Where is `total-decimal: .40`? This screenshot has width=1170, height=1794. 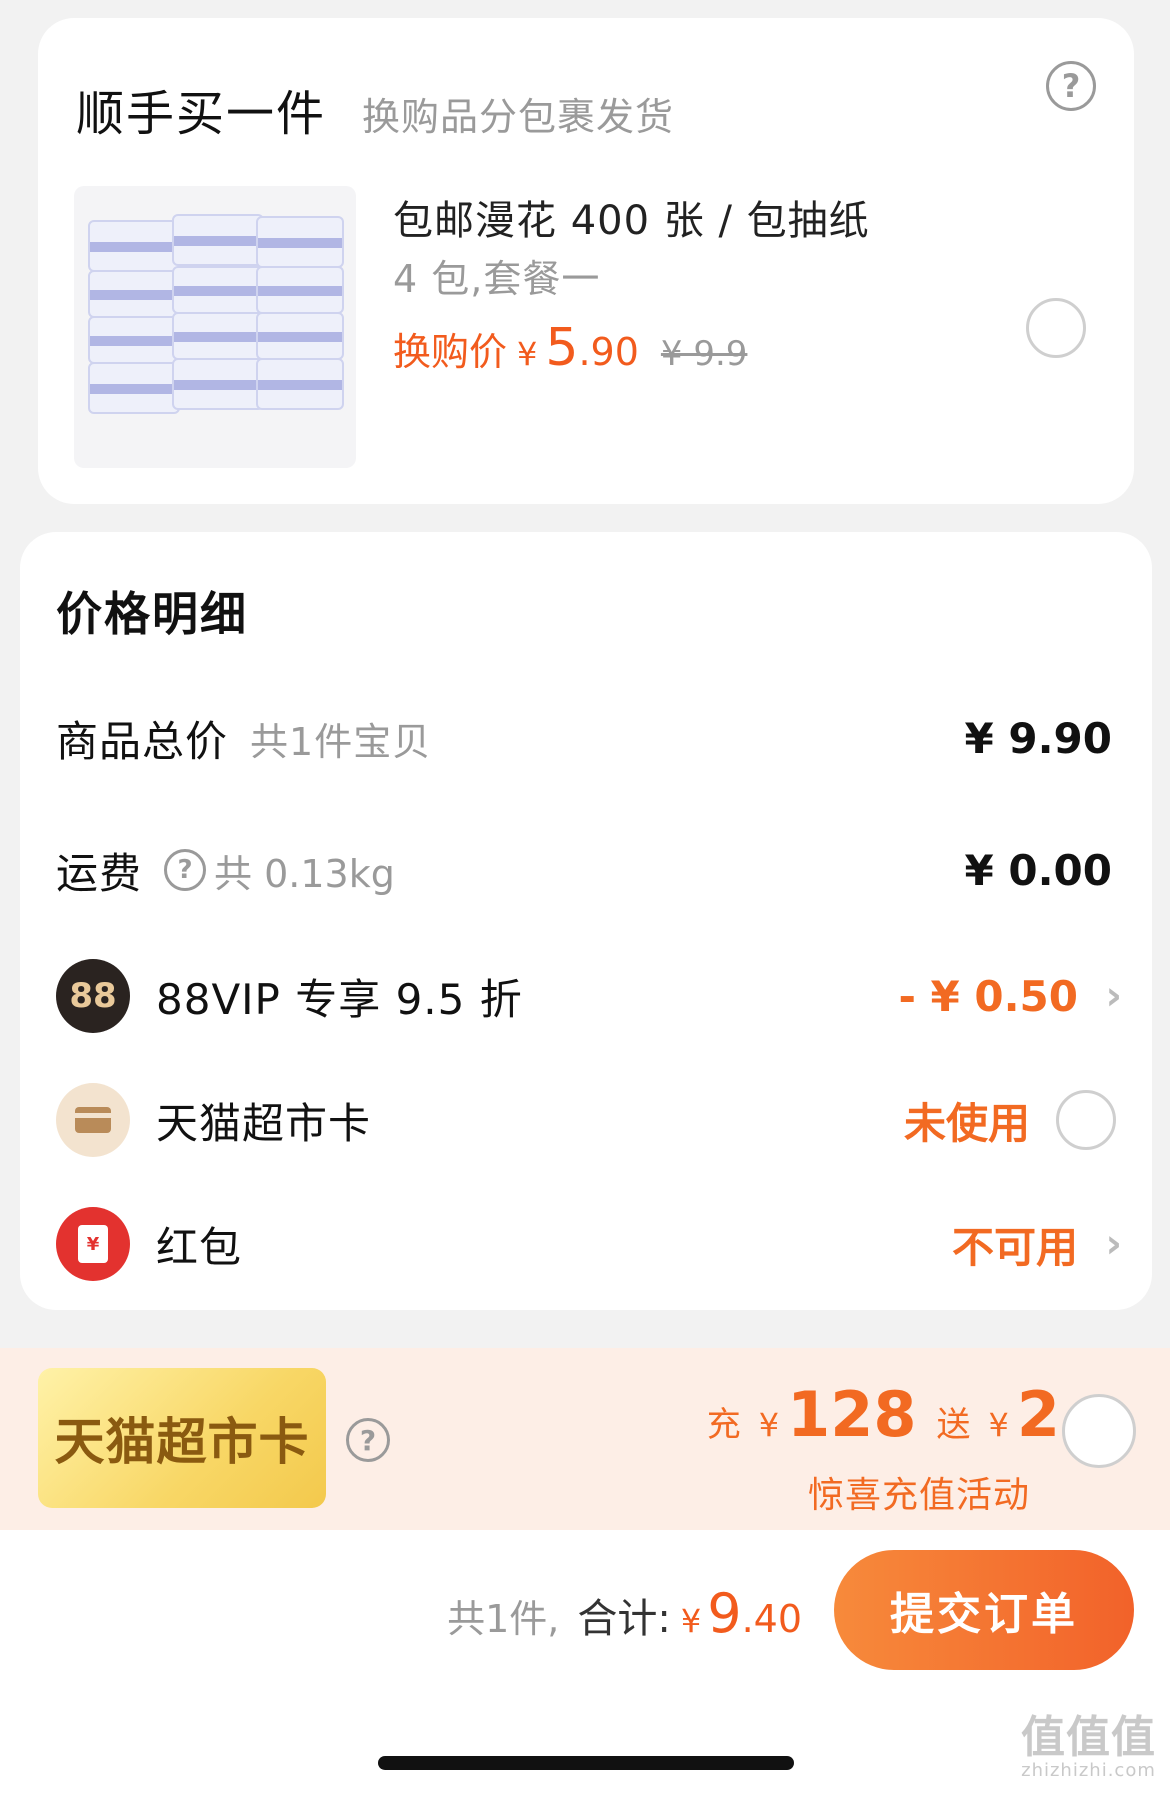 total-decimal: .40 is located at coordinates (771, 1619).